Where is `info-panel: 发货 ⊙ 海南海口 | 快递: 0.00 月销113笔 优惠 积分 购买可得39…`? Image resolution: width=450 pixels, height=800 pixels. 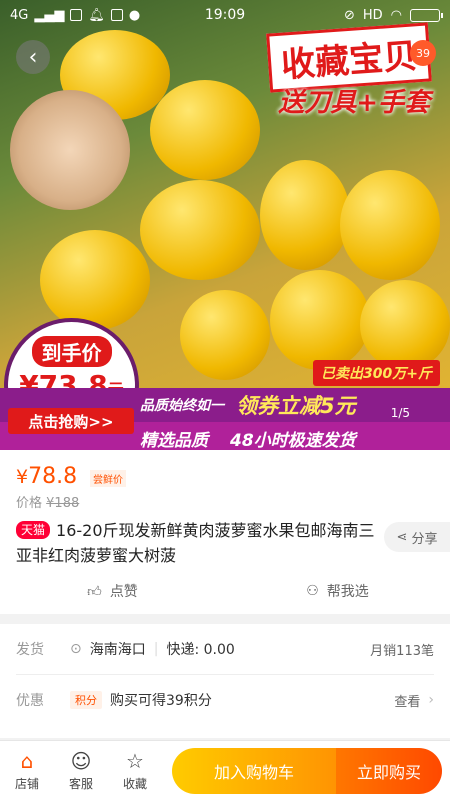
info-panel: 发货 ⊙ 海南海口 | 快递: 0.00 月销113笔 优惠 积分 购买可得39… is located at coordinates (225, 681).